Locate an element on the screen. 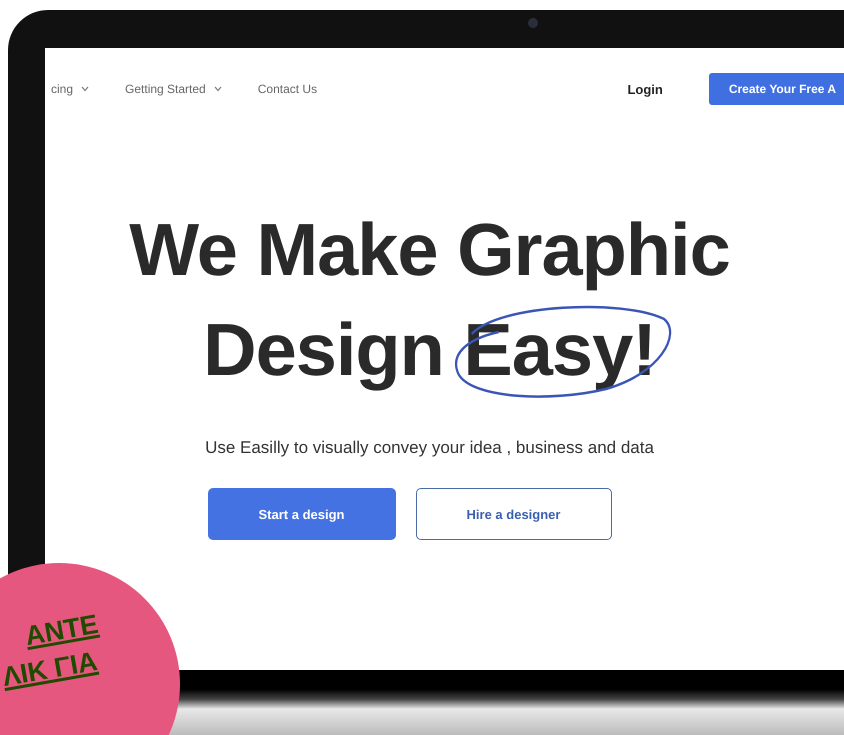 This screenshot has height=735, width=844. hero-title: We Make Graphic is located at coordinates (429, 250).